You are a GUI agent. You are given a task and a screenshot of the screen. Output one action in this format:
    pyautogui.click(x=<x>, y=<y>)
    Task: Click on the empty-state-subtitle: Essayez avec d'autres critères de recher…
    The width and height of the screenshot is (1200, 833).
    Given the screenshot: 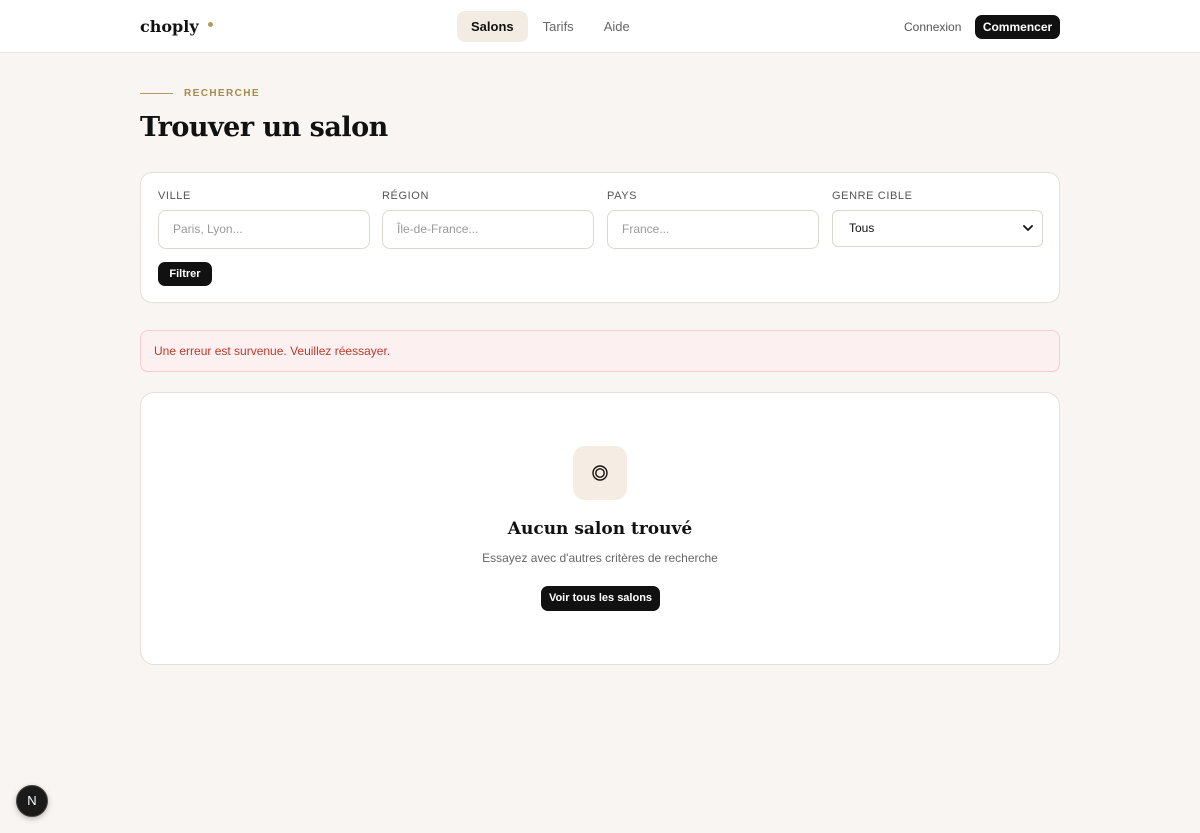 What is the action you would take?
    pyautogui.click(x=600, y=558)
    